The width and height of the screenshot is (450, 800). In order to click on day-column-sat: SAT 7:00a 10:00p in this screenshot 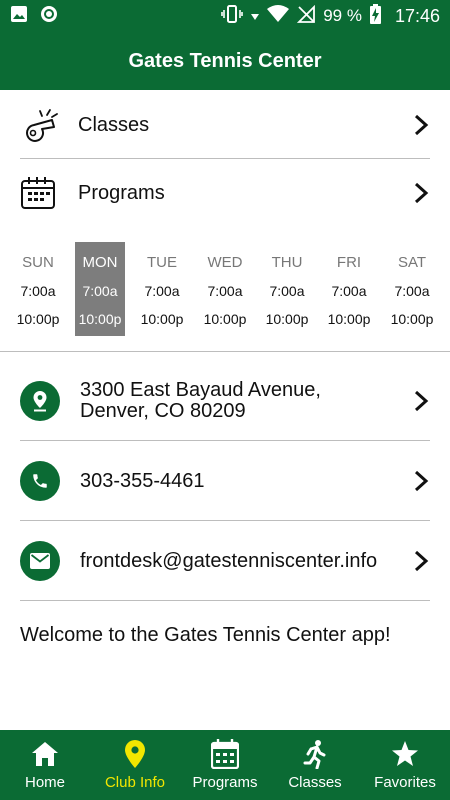, I will do `click(412, 289)`.